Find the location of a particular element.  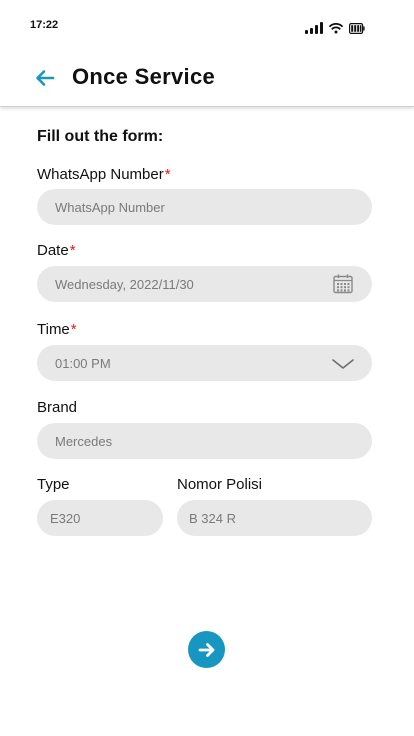

date-field: Wednesday, 2022/11/30 is located at coordinates (204, 284).